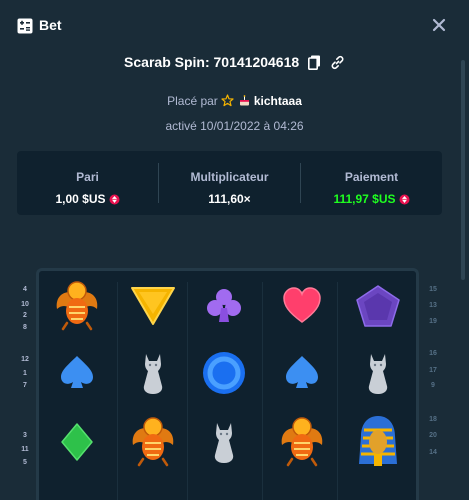  What do you see at coordinates (25, 359) in the screenshot?
I see `payline-number: 12` at bounding box center [25, 359].